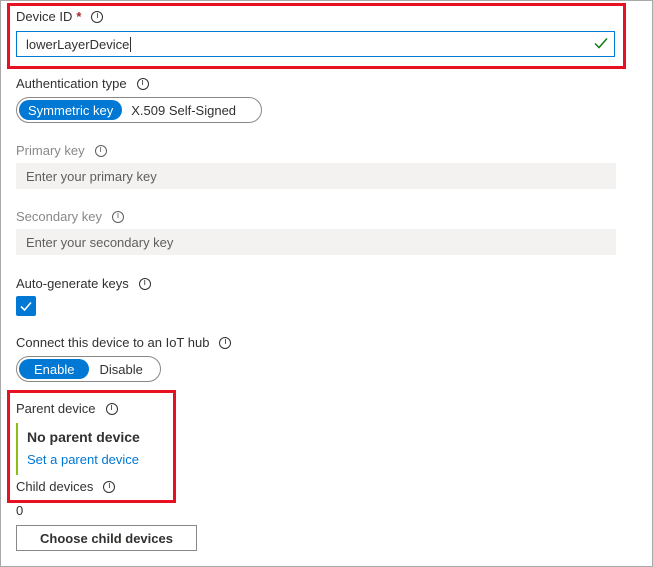 The width and height of the screenshot is (653, 567). I want to click on auth-type-label: Authentication type i, so click(82, 83).